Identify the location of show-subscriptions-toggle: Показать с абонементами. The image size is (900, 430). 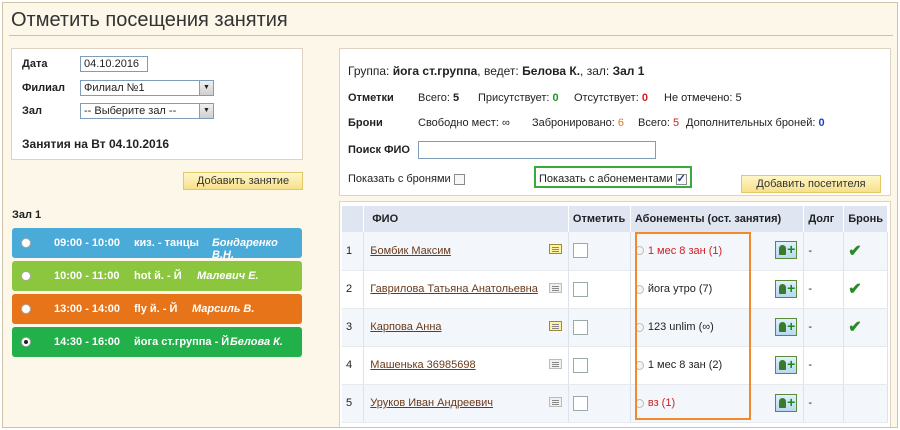
(613, 178).